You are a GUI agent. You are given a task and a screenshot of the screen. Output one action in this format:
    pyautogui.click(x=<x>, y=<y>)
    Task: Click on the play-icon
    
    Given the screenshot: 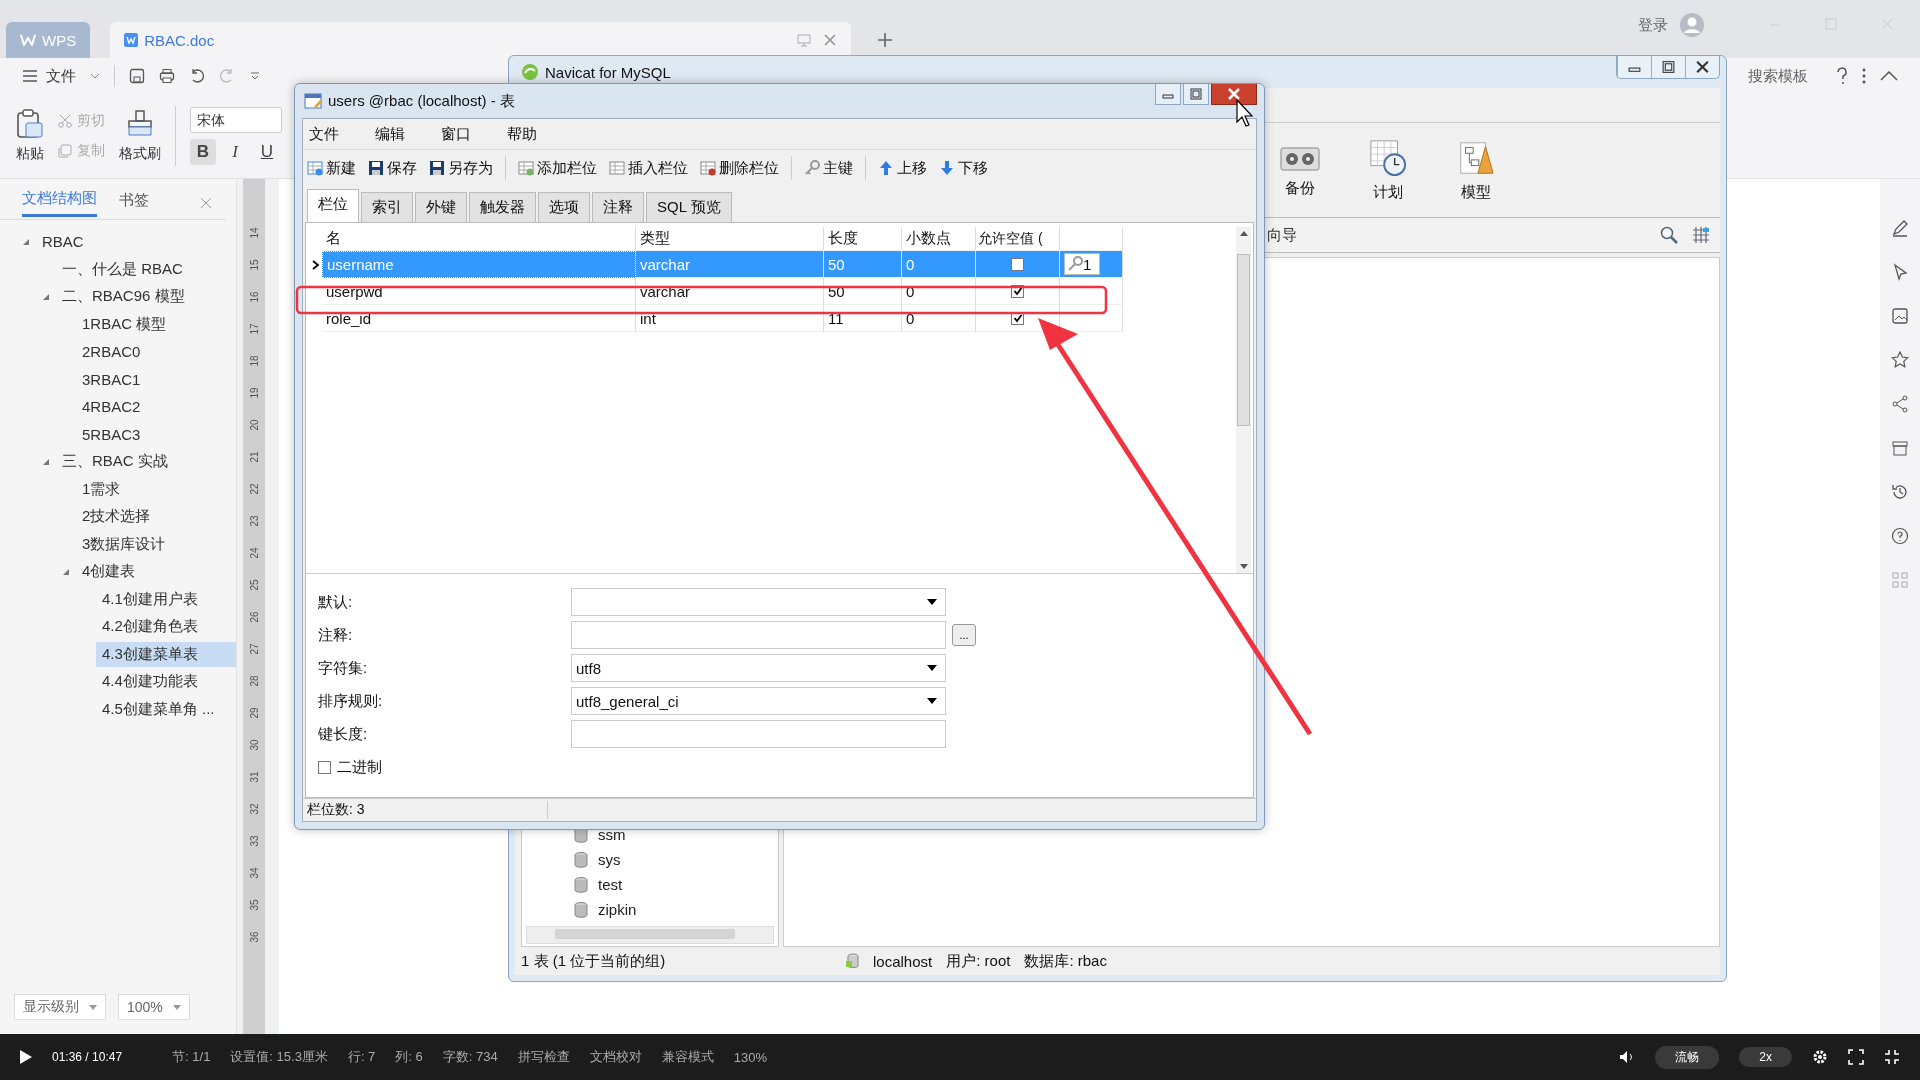 What is the action you would take?
    pyautogui.click(x=26, y=1057)
    